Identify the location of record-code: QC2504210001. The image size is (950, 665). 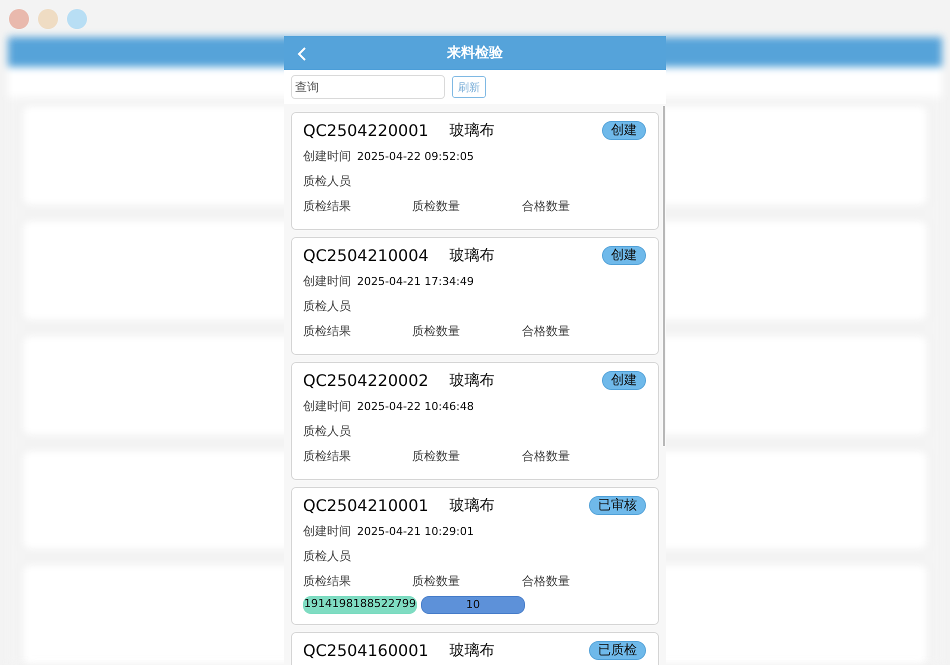
(366, 505).